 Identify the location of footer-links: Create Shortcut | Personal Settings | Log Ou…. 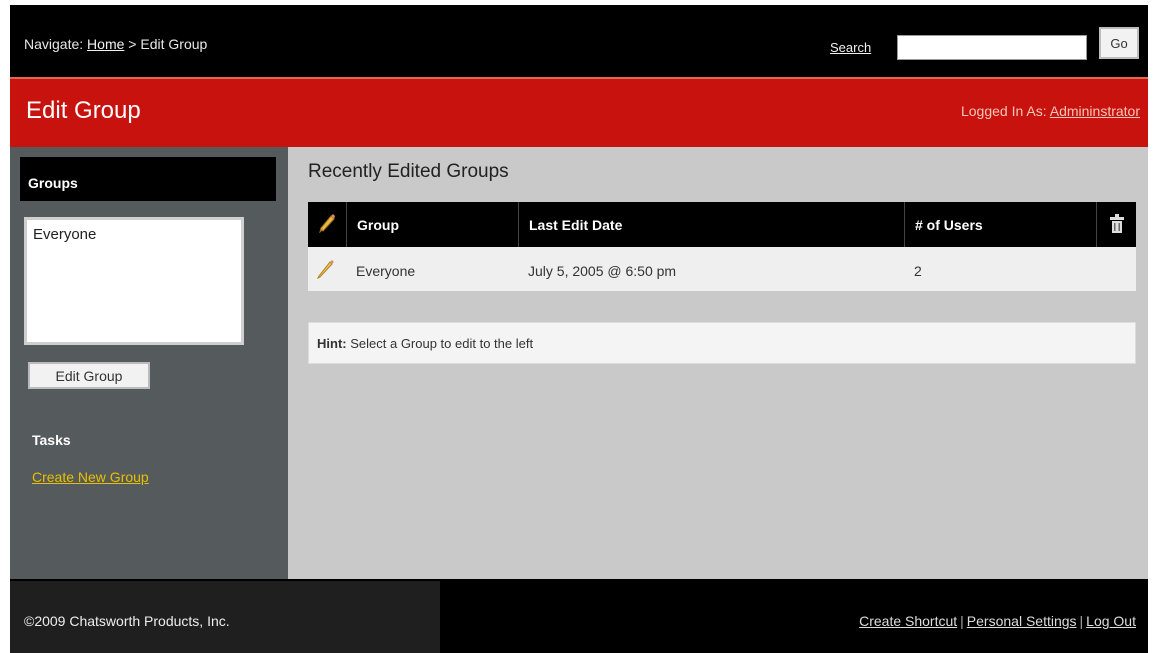
(997, 621).